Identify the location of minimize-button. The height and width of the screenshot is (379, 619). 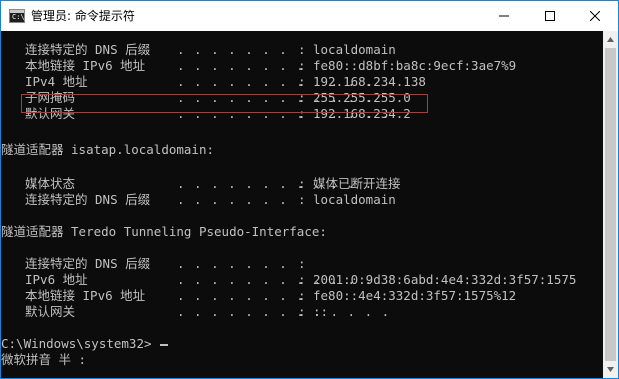
(504, 16).